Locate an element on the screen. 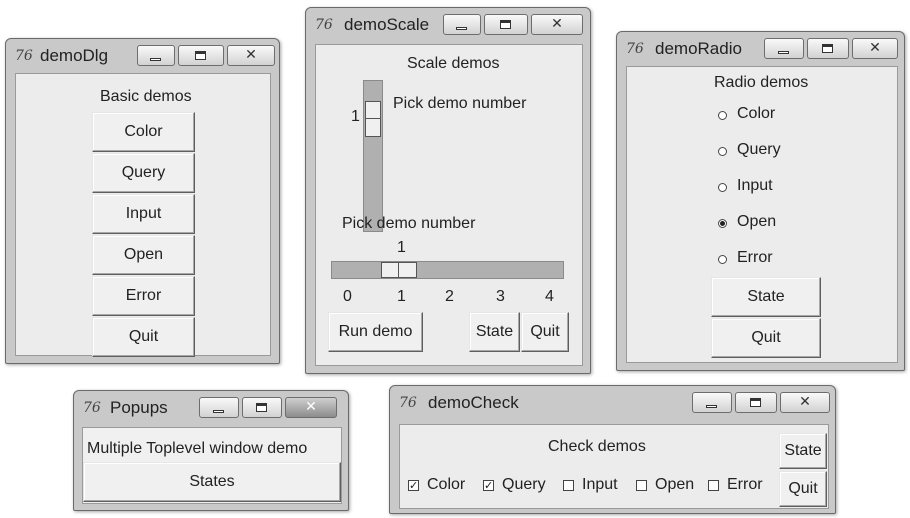  color-button: Color is located at coordinates (143, 132).